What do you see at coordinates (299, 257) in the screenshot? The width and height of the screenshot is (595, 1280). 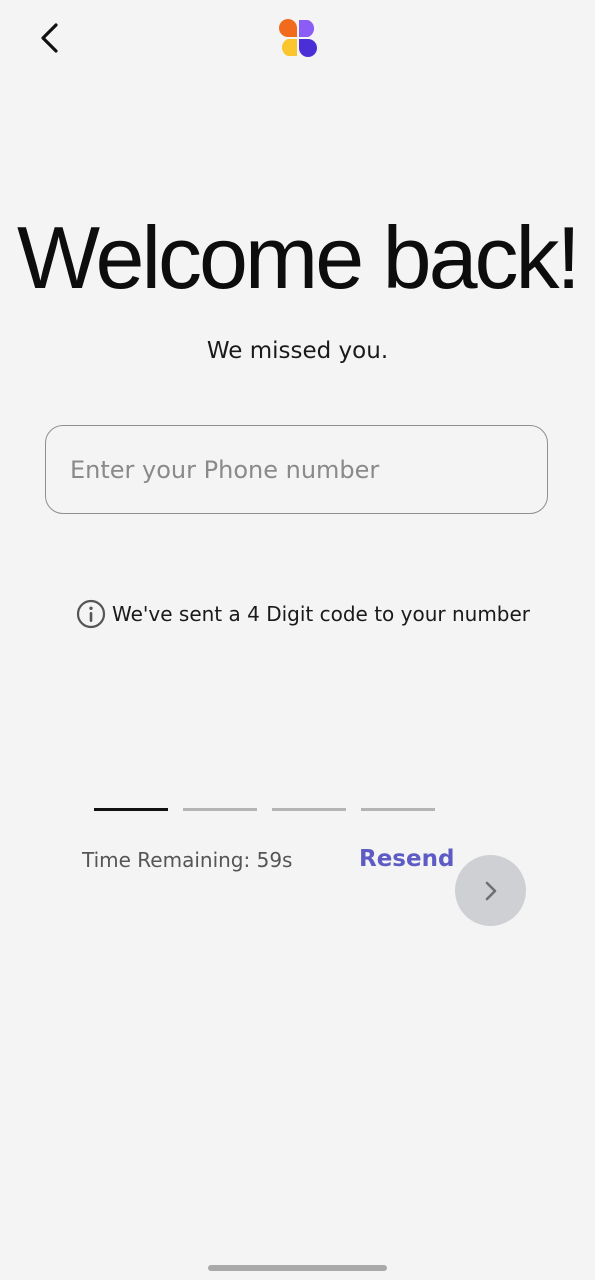 I see `page-title: Welcome back!` at bounding box center [299, 257].